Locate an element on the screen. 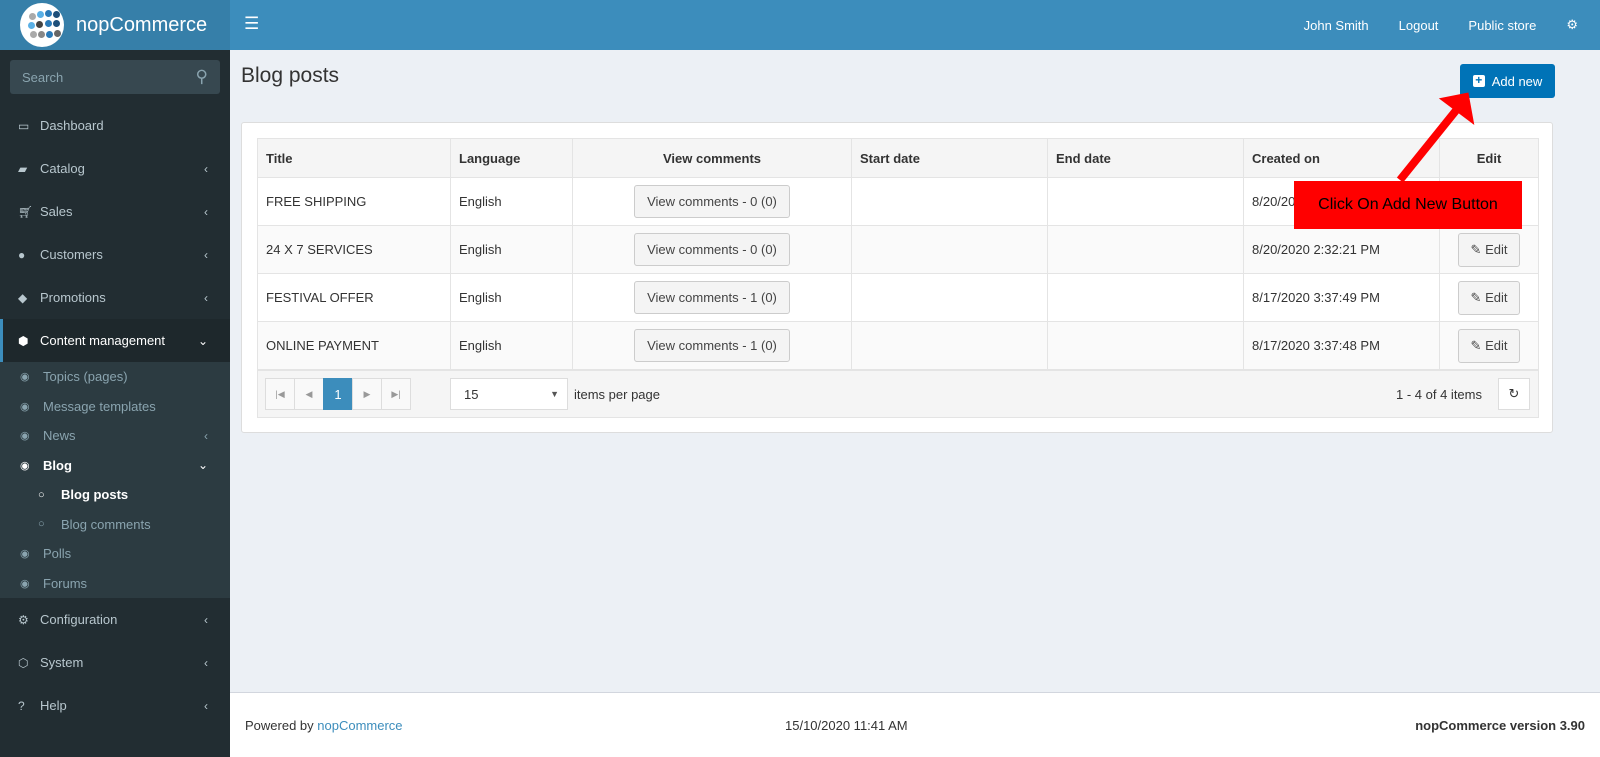 This screenshot has width=1600, height=757. footer-datetime: 15/10/2020 11:41 AM is located at coordinates (846, 725).